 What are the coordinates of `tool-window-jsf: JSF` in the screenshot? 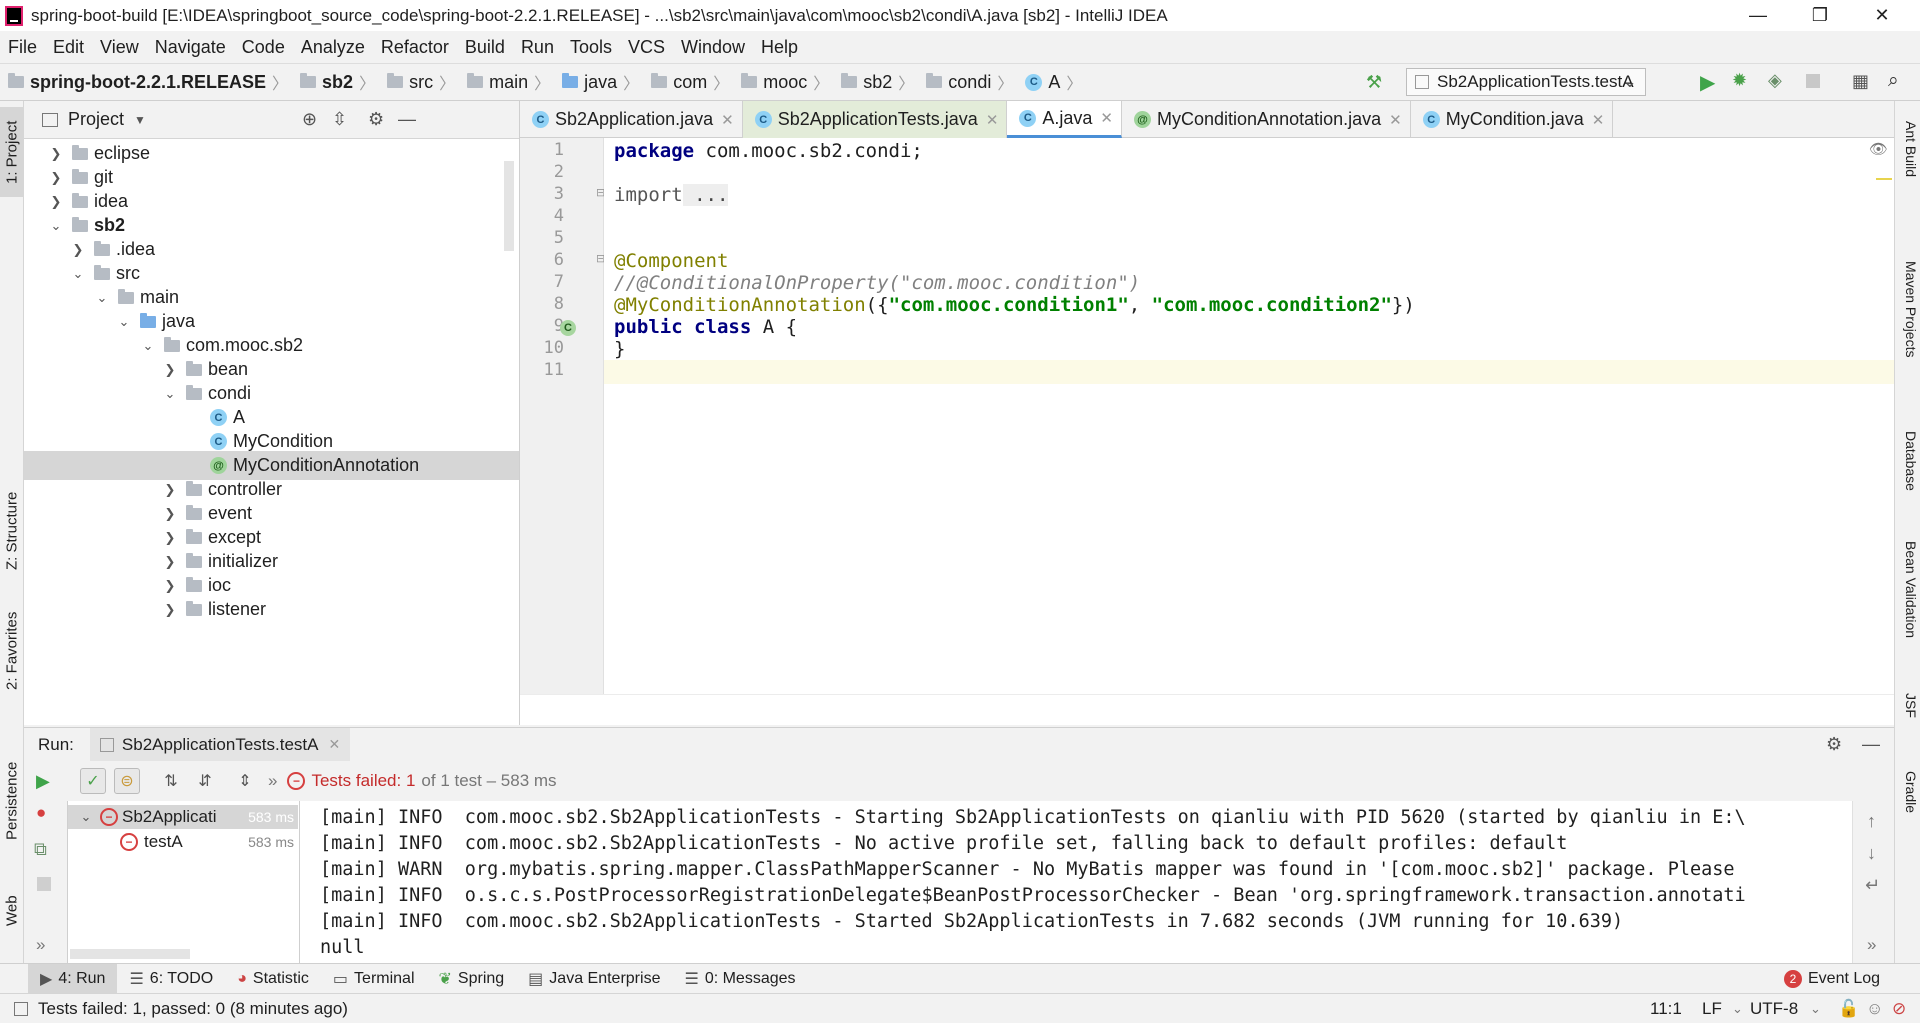 It's located at (1908, 705).